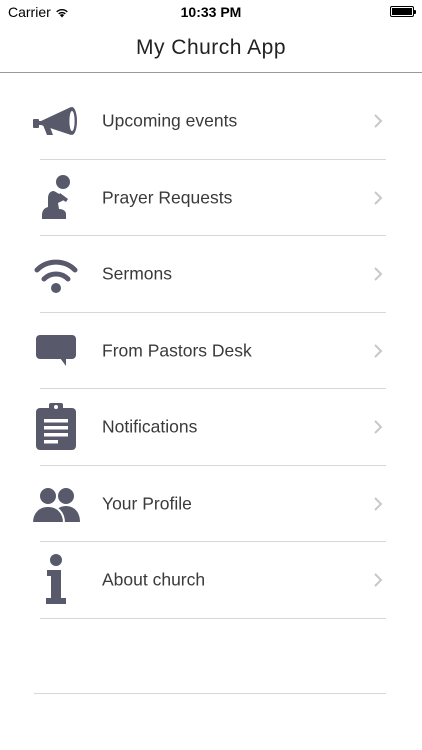 The image size is (422, 750). Describe the element at coordinates (213, 618) in the screenshot. I see `divider` at that location.